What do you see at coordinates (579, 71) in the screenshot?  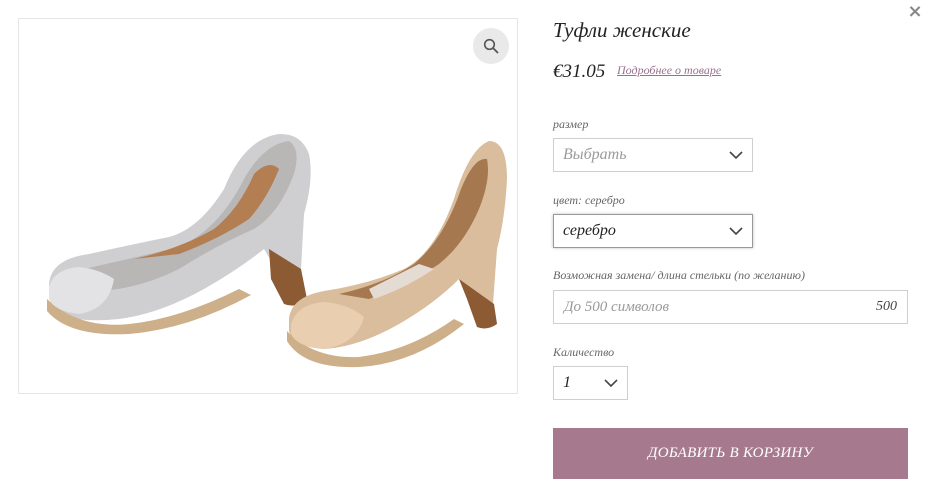 I see `product-price: €31.05` at bounding box center [579, 71].